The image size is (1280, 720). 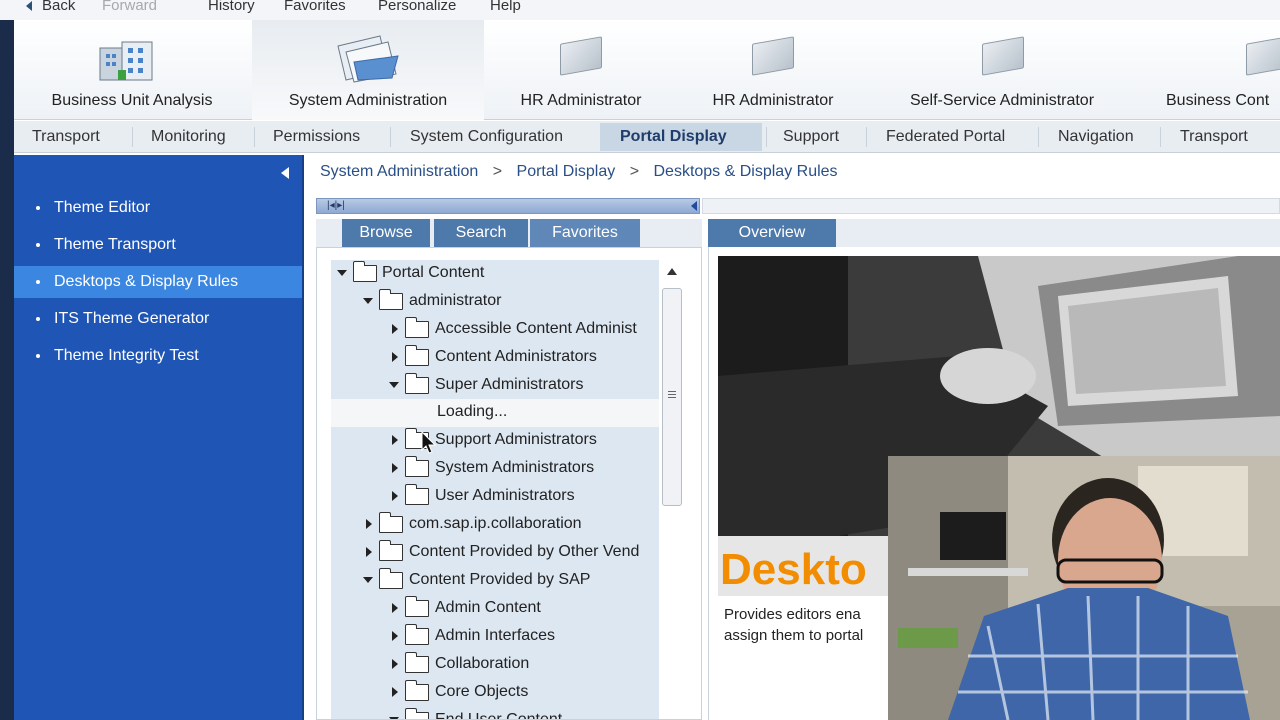 What do you see at coordinates (386, 233) in the screenshot?
I see `tab-browse: Browse` at bounding box center [386, 233].